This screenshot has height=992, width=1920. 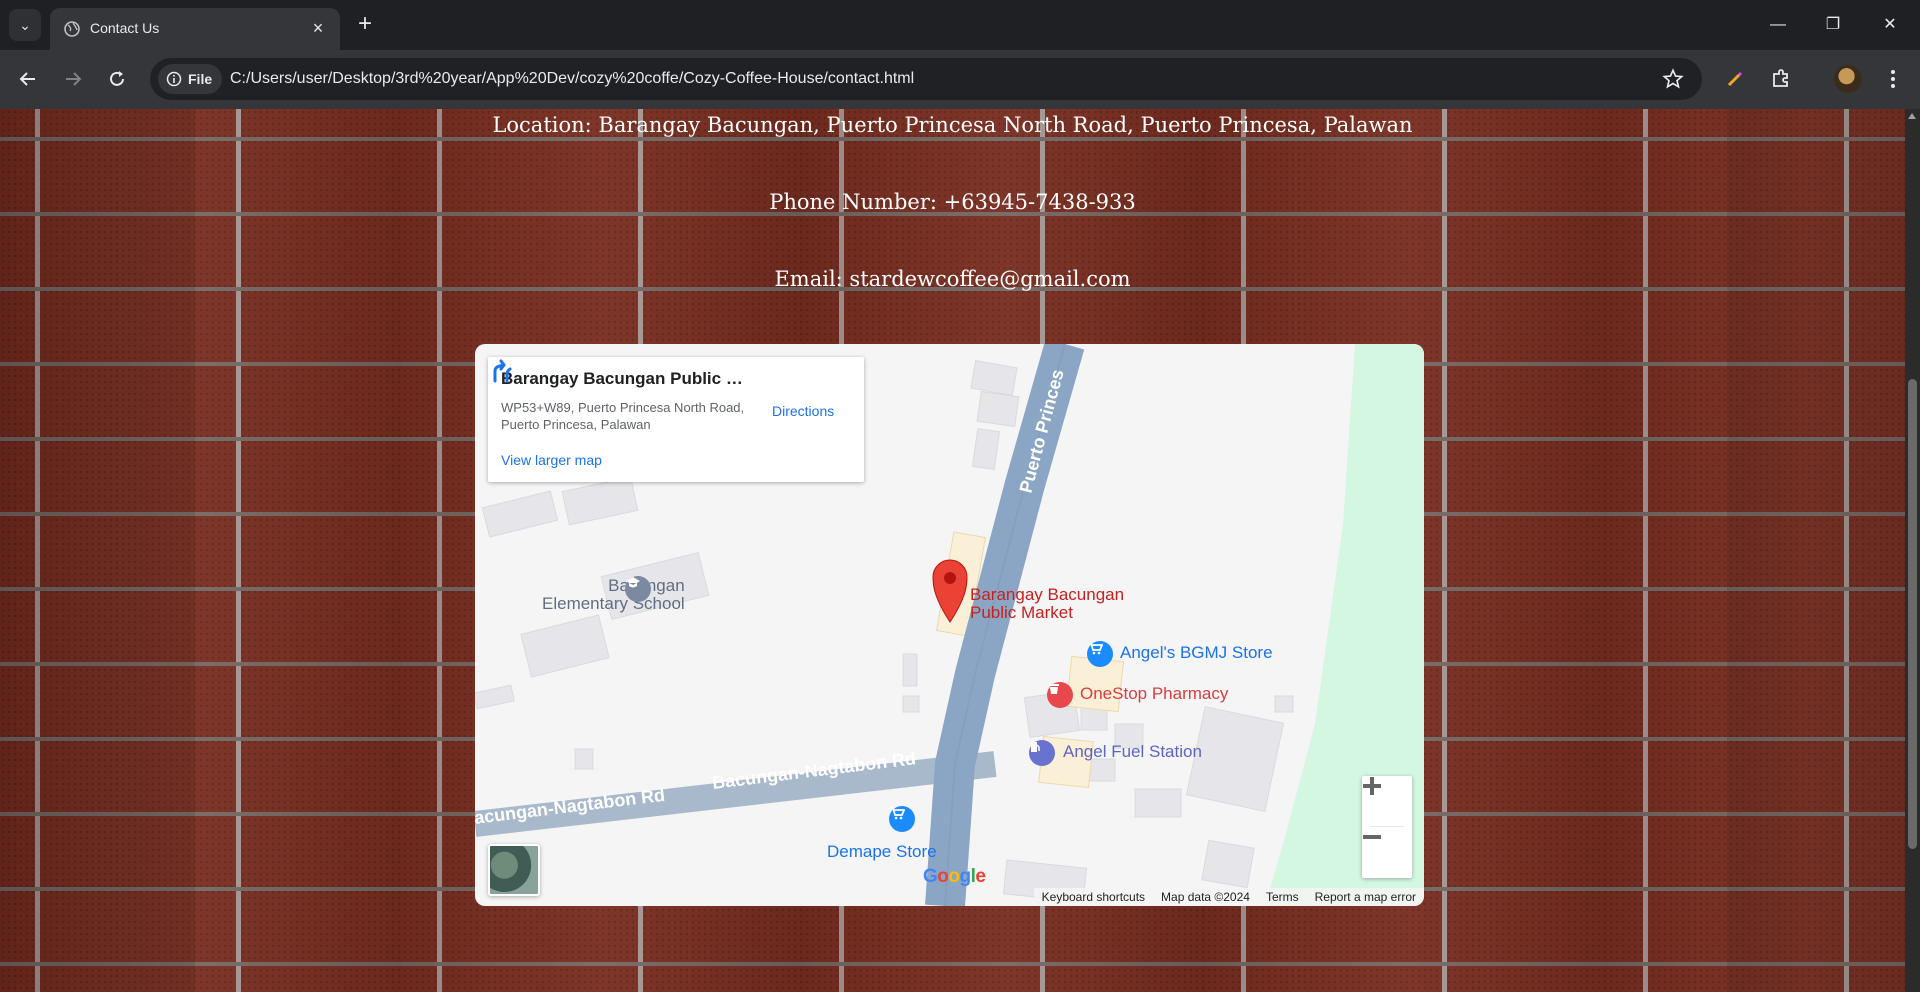 What do you see at coordinates (72, 29) in the screenshot?
I see `globe-icon` at bounding box center [72, 29].